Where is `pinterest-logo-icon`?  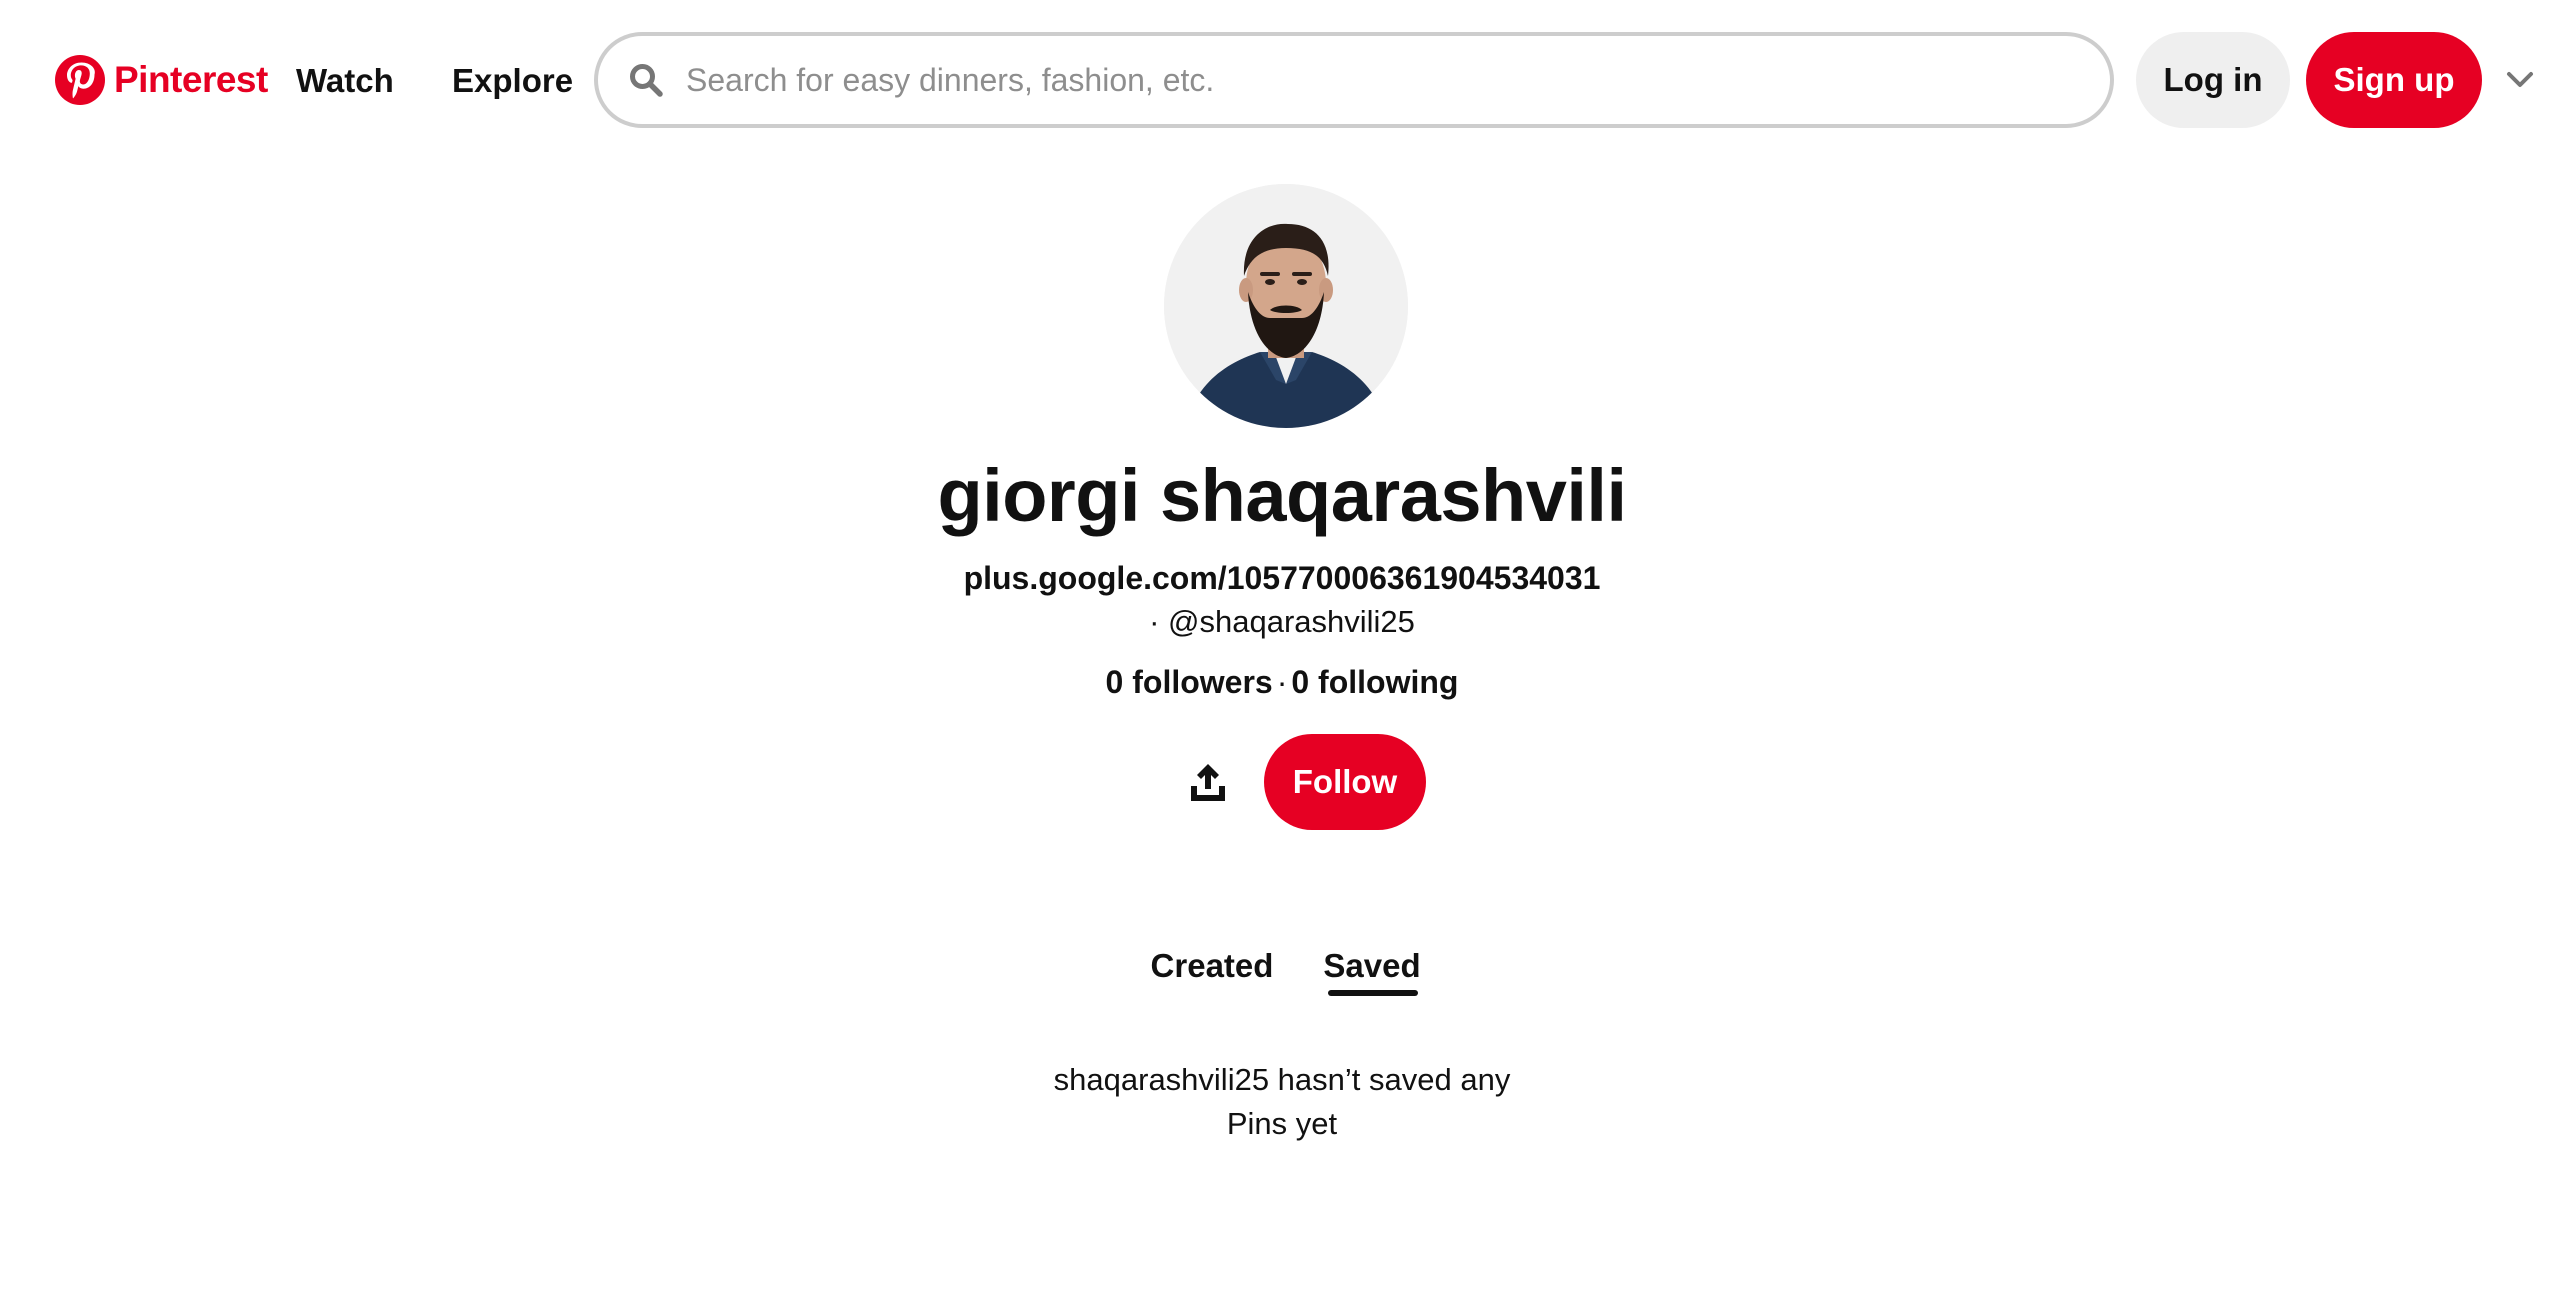
pinterest-logo-icon is located at coordinates (80, 80).